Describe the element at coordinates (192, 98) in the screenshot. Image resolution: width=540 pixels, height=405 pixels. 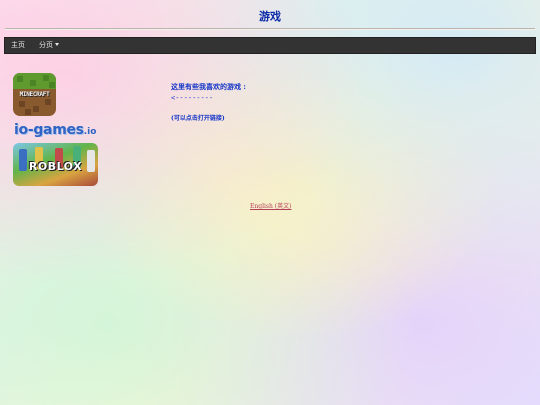
I see `arrow-text: <---------` at that location.